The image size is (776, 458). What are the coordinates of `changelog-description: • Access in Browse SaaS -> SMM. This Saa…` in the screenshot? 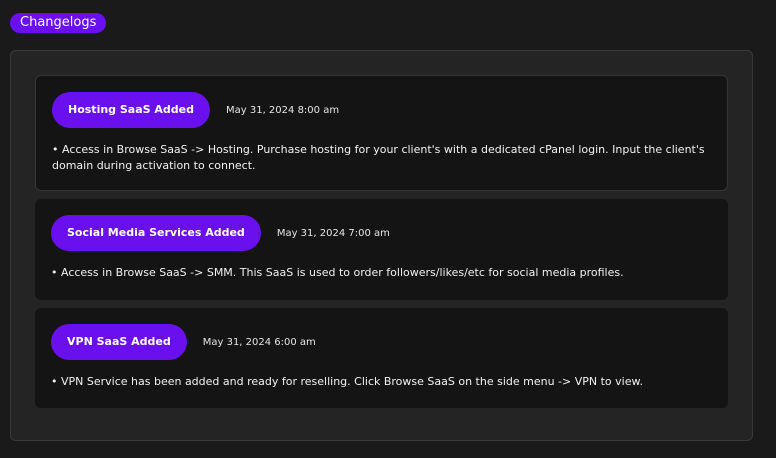 It's located at (337, 272).